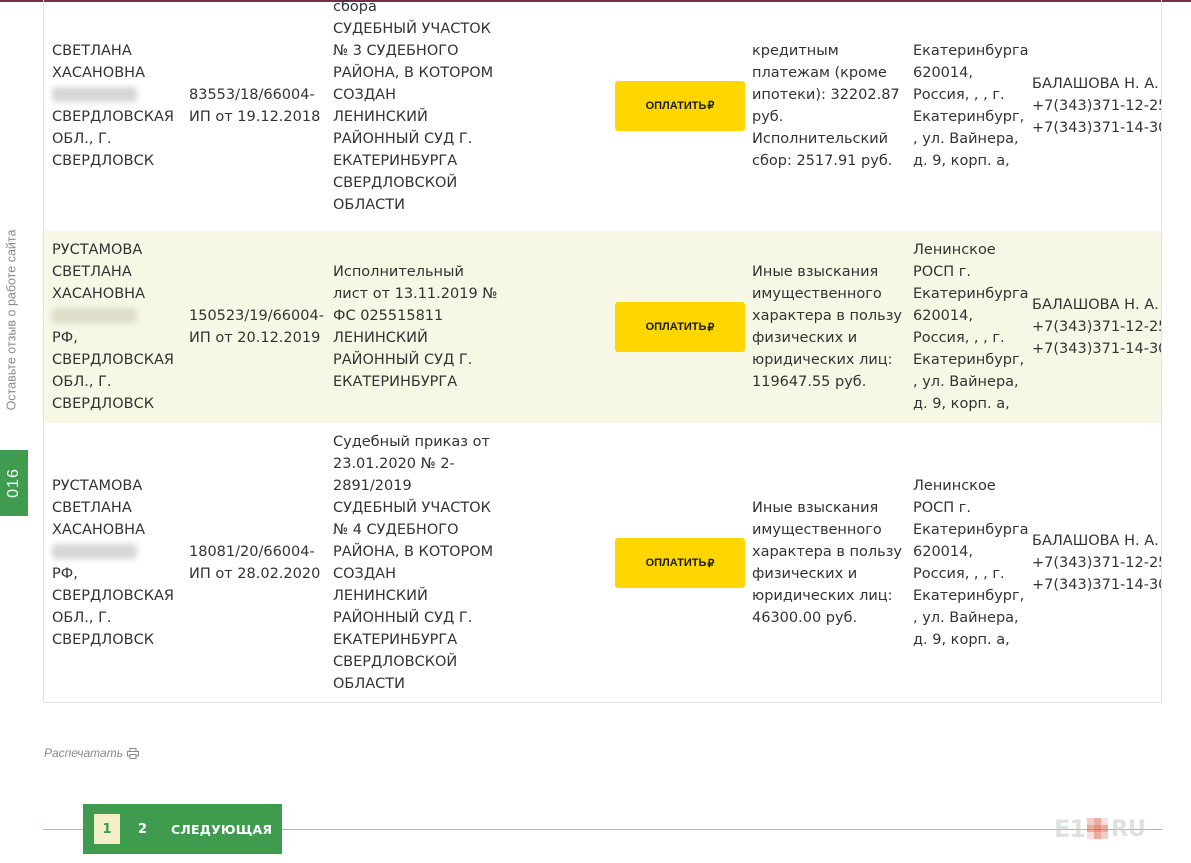  I want to click on cell-line: +7(343)371-14-30, so click(1097, 349).